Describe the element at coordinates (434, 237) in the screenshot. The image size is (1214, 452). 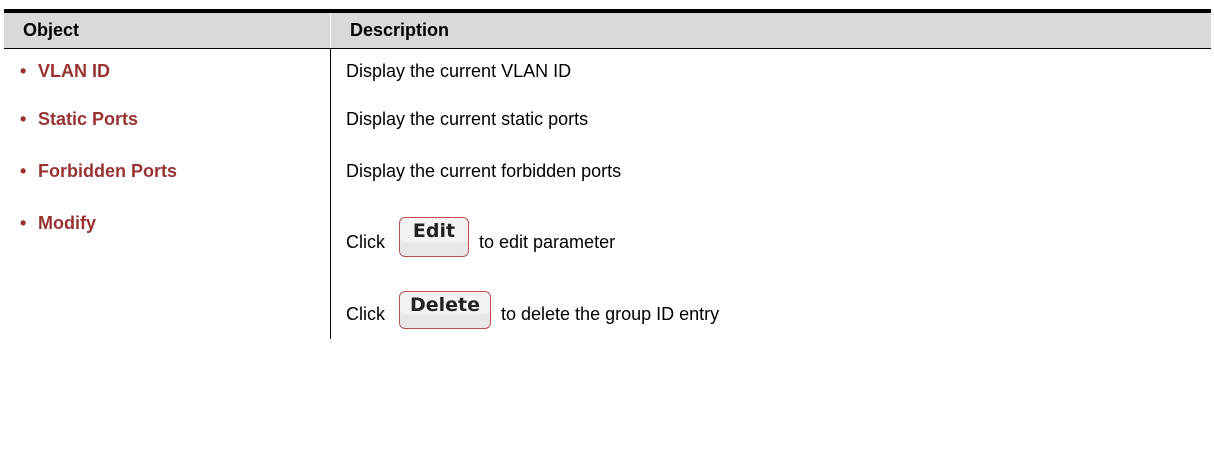
I see `edit-button: Edit` at that location.